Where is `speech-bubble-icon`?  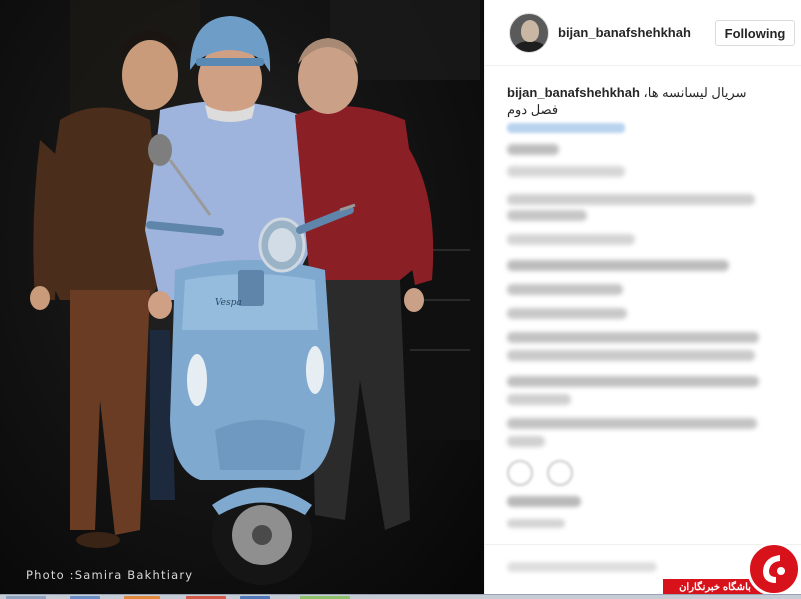 speech-bubble-icon is located at coordinates (560, 473).